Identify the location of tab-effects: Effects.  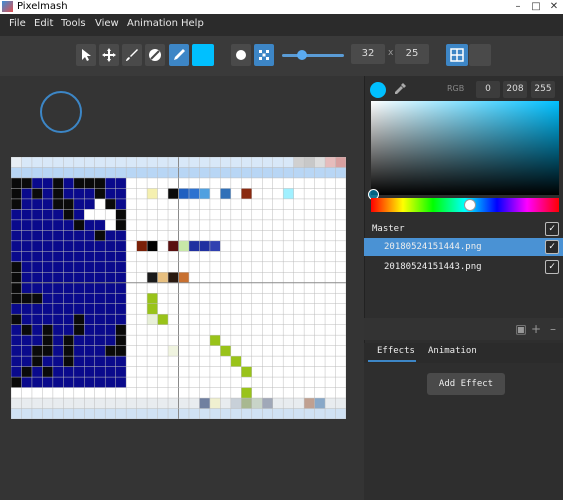
(396, 351).